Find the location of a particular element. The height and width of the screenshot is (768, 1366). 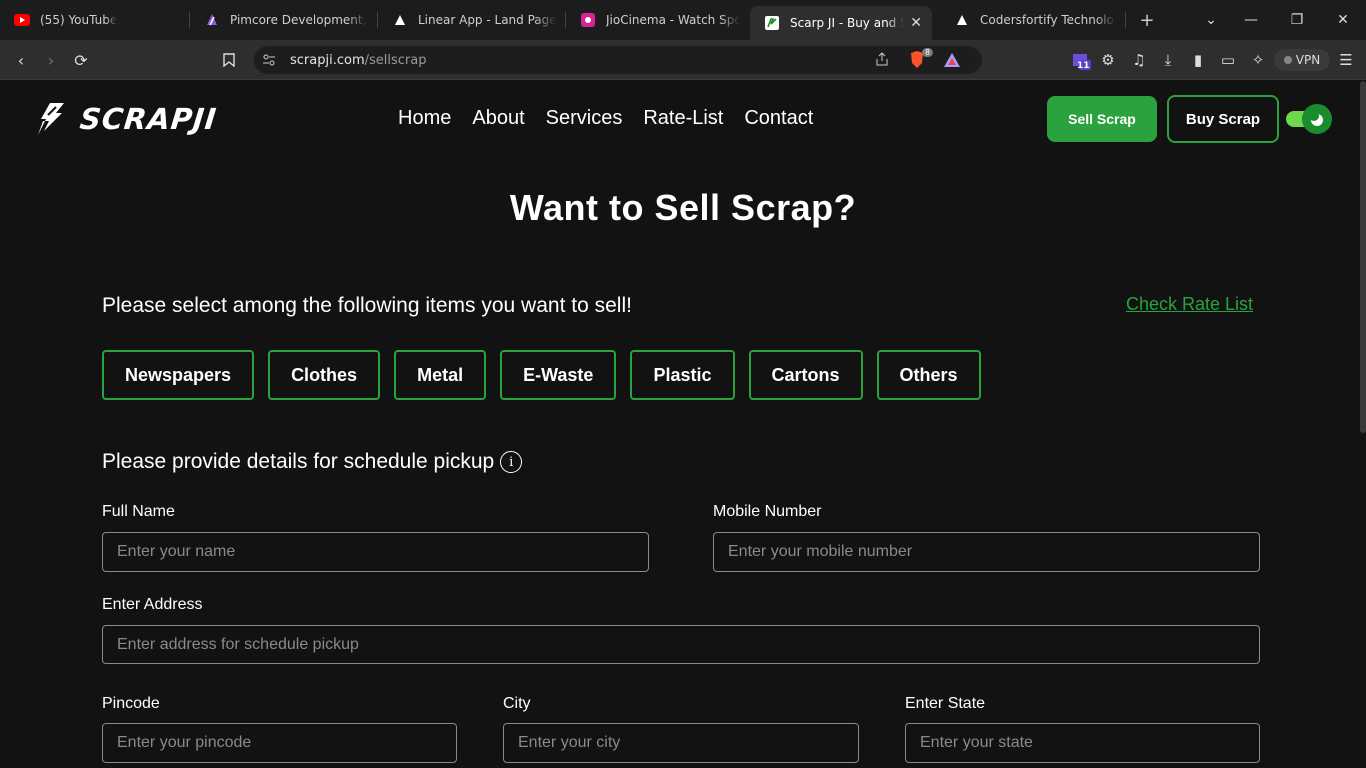

restore-button: ❐ is located at coordinates (1297, 20).